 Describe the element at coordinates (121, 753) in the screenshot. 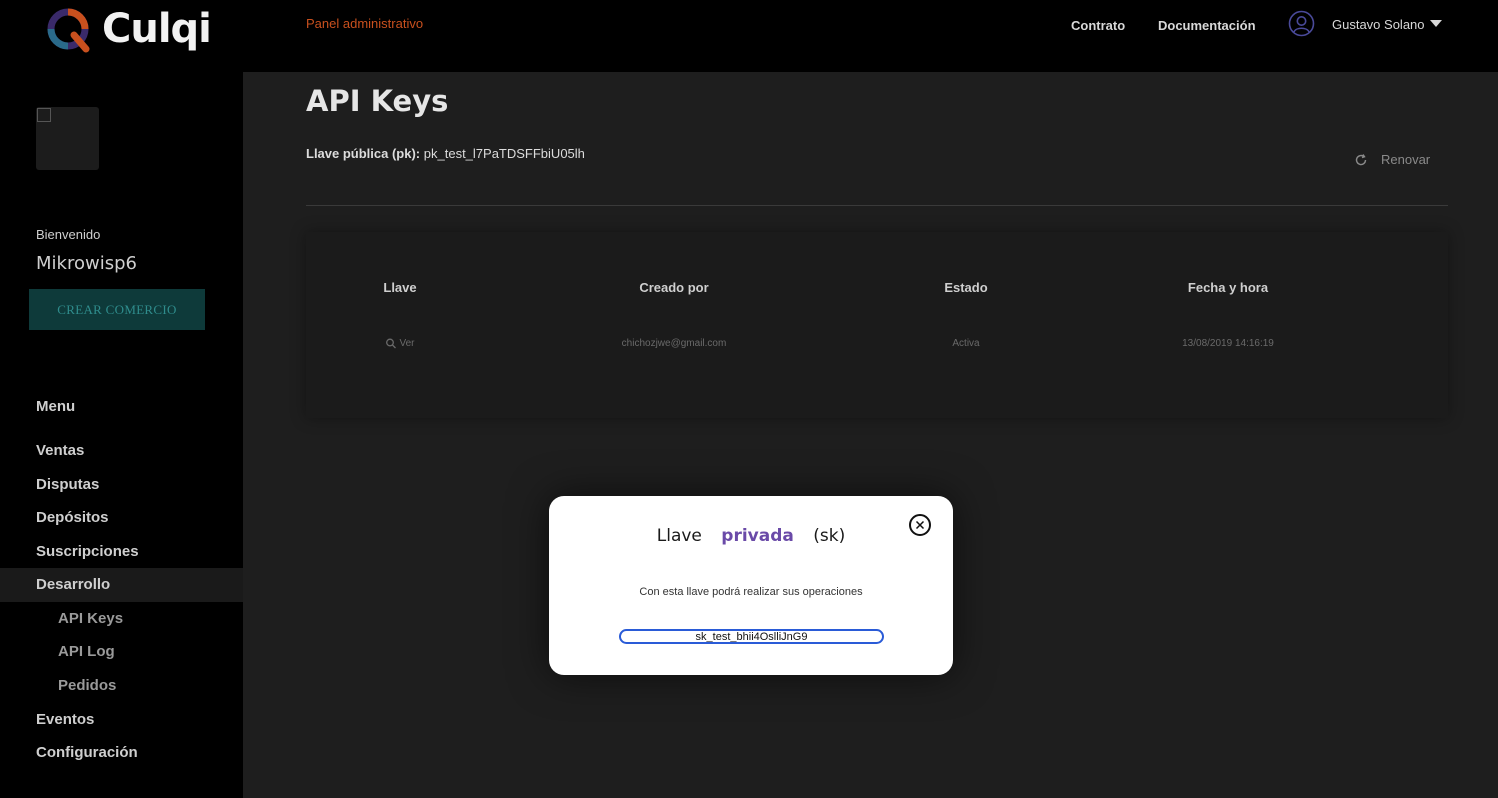

I see `sidebar-item-configuracion: Configuración` at that location.